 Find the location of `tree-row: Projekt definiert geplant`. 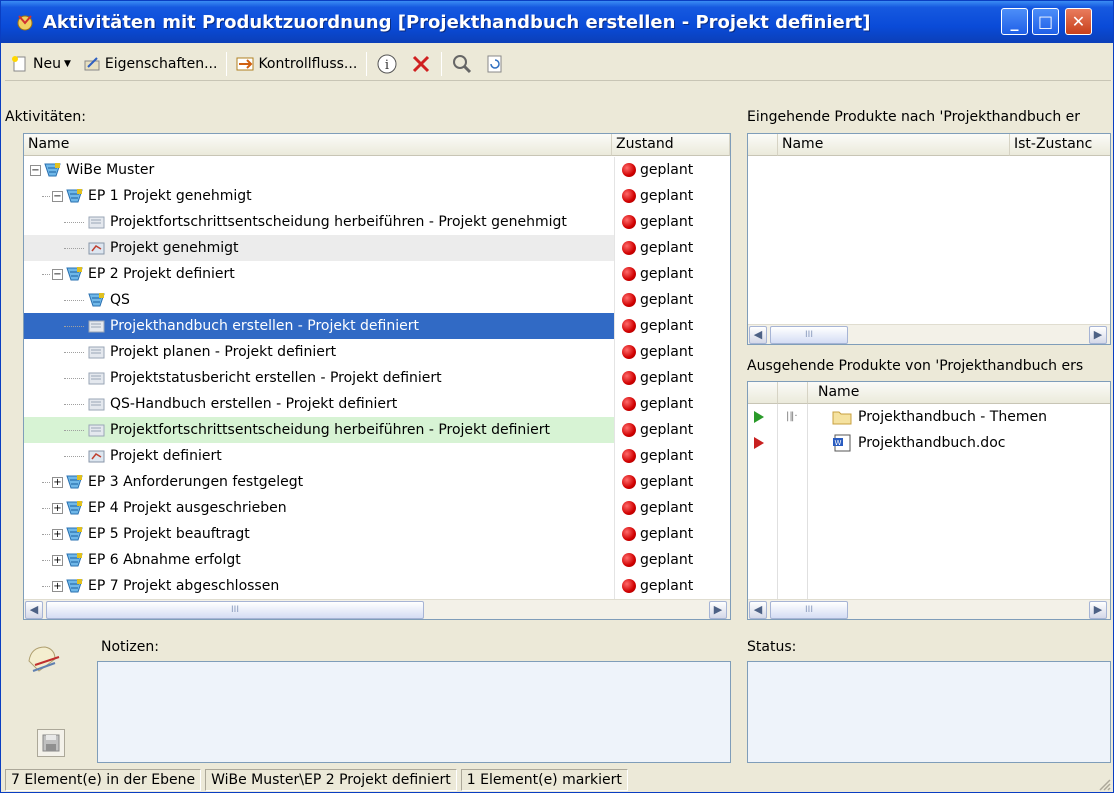

tree-row: Projekt definiert geplant is located at coordinates (377, 456).